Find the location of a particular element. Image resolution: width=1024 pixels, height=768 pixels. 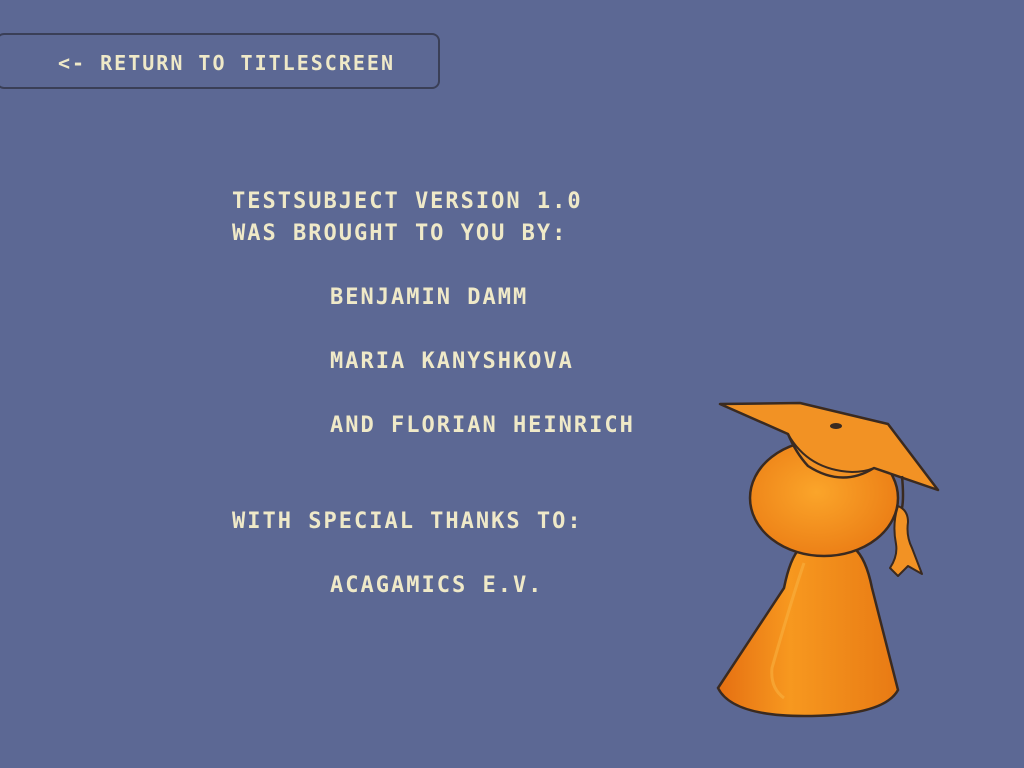

version-line: testsubject version 1.0 is located at coordinates (407, 201).